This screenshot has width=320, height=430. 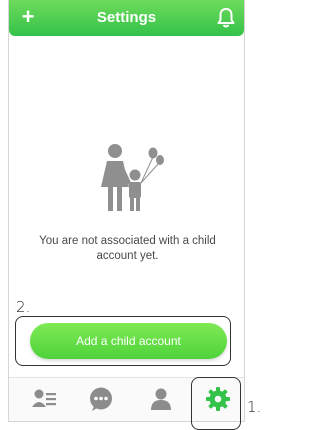 What do you see at coordinates (101, 399) in the screenshot?
I see `chat-bubble-icon` at bounding box center [101, 399].